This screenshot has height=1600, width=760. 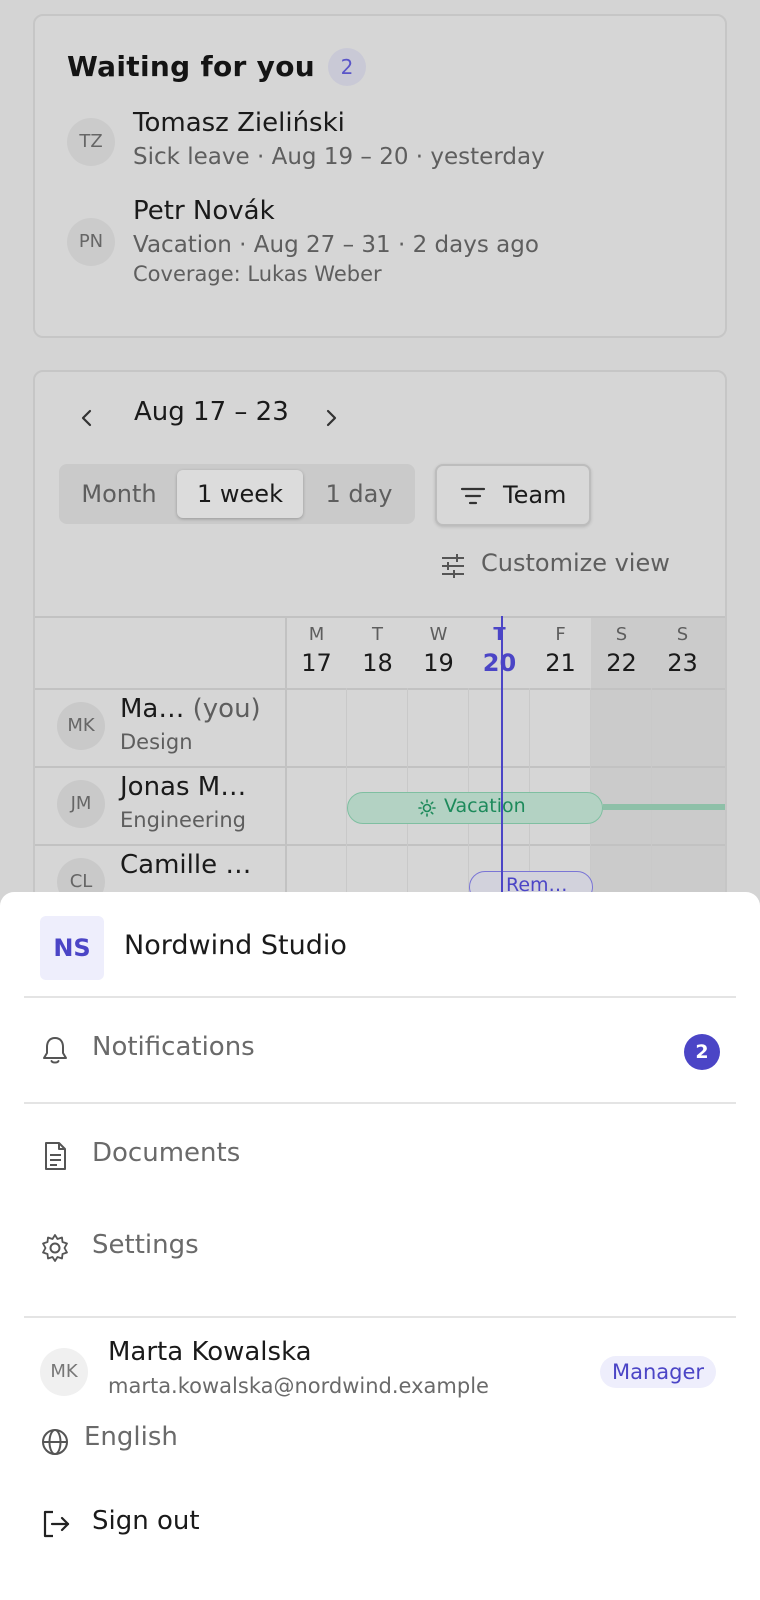 I want to click on documents-label: Documents, so click(x=166, y=1153).